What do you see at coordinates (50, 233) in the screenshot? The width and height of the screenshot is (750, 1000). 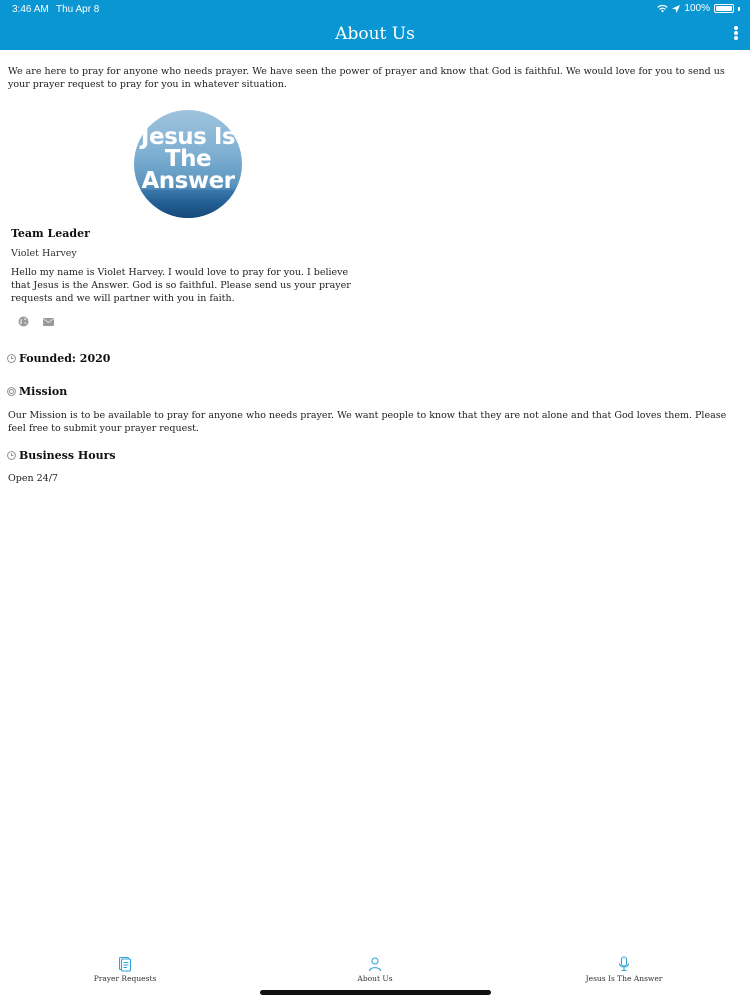 I see `team-leader-heading: Team Leader` at bounding box center [50, 233].